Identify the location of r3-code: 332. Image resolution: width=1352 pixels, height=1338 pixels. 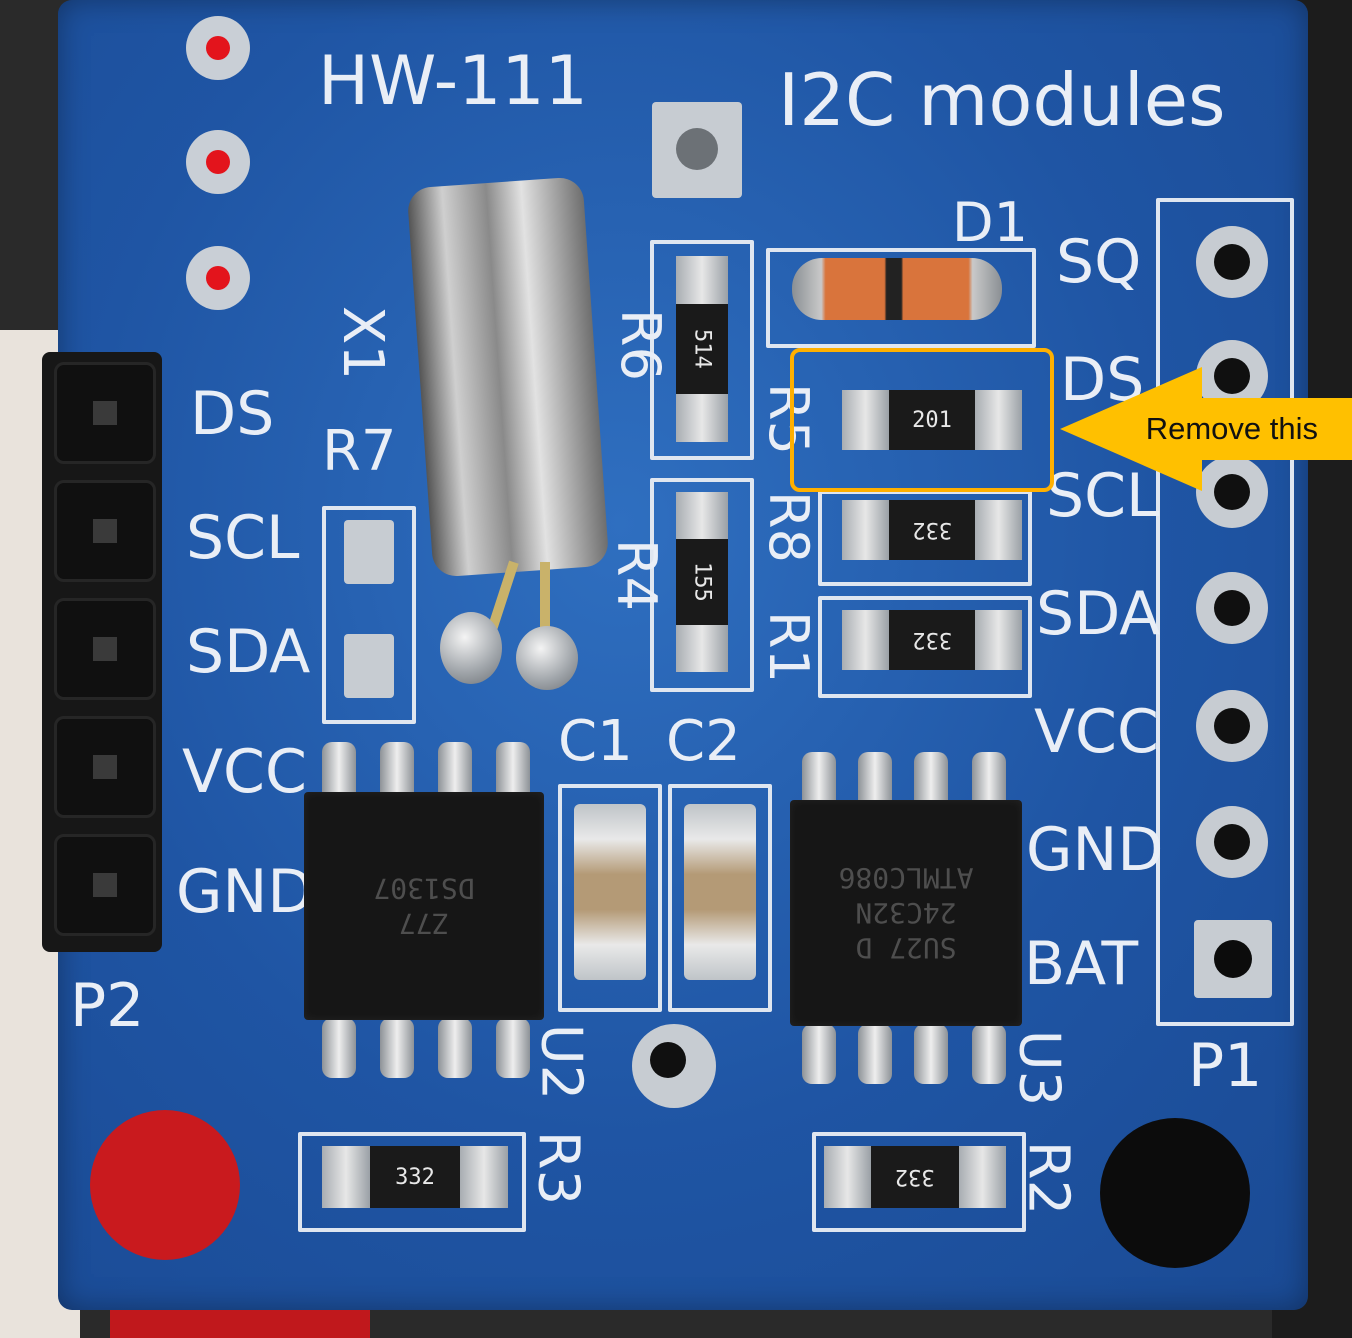
(415, 1177).